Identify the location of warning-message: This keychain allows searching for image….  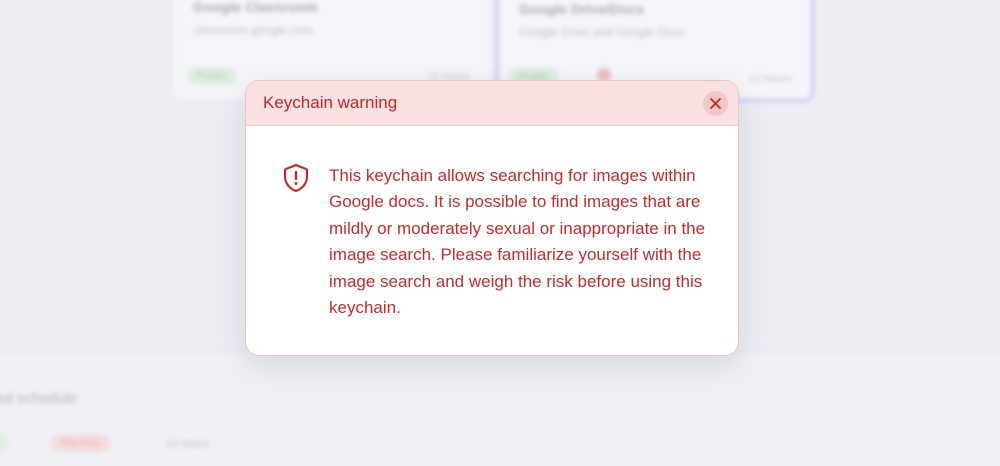
(517, 242).